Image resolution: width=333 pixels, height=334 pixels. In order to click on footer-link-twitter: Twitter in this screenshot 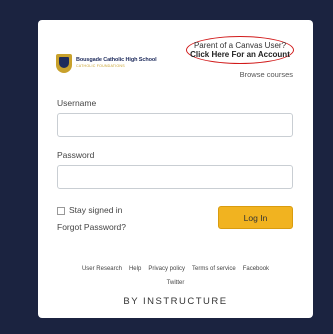, I will do `click(175, 283)`.